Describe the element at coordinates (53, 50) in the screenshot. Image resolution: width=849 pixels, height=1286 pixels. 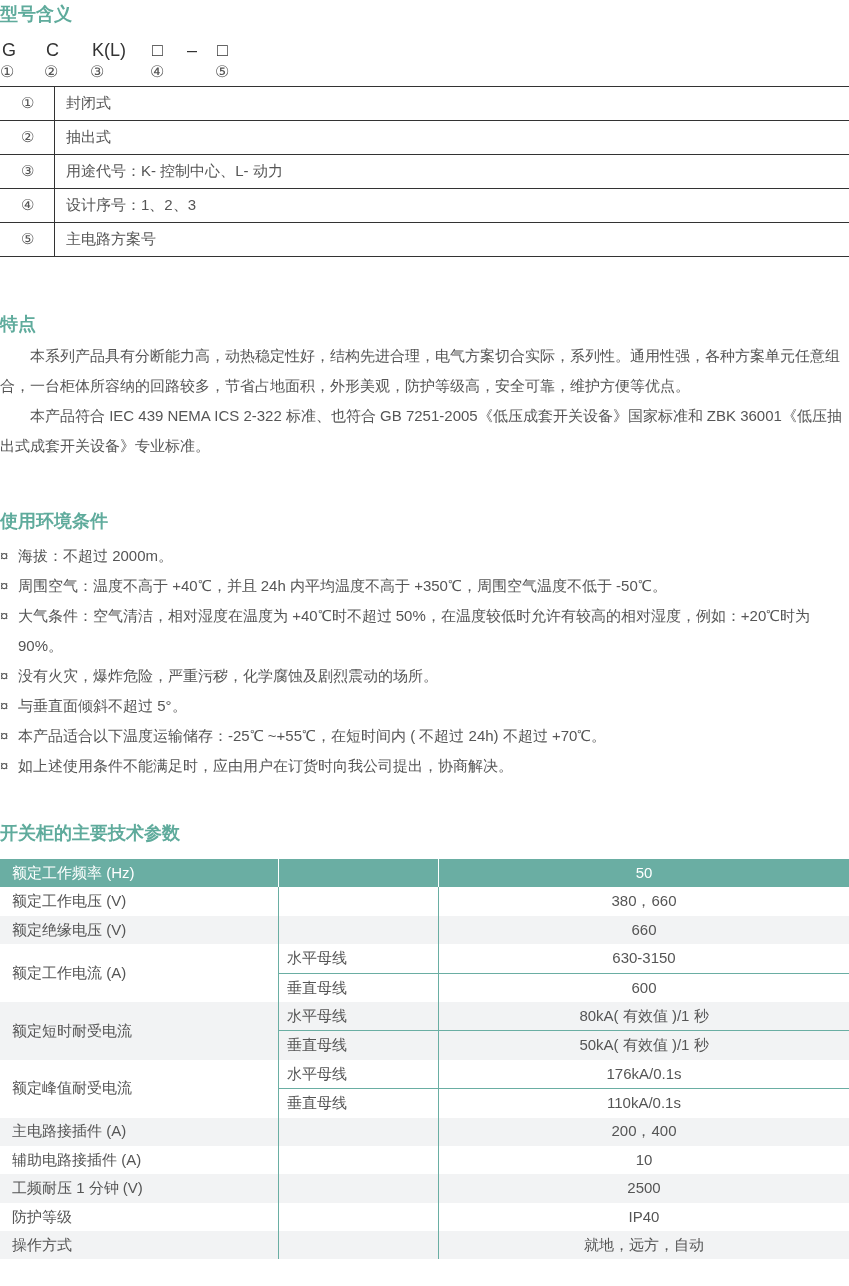
I see `code-letter: C` at that location.